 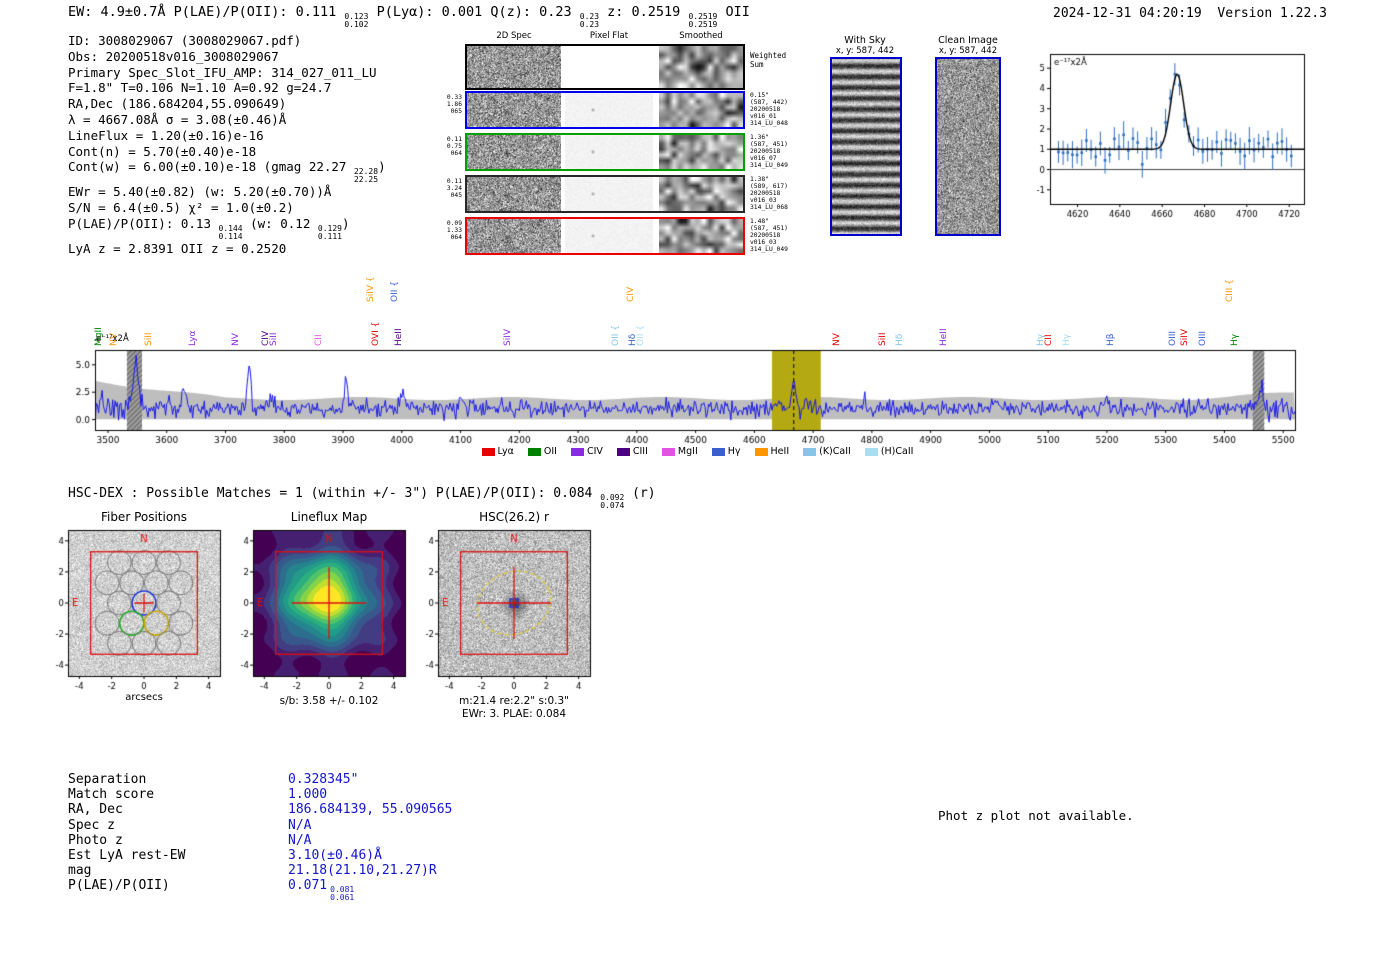 I want to click on legend-item-Lyα: Lyα, so click(x=497, y=451).